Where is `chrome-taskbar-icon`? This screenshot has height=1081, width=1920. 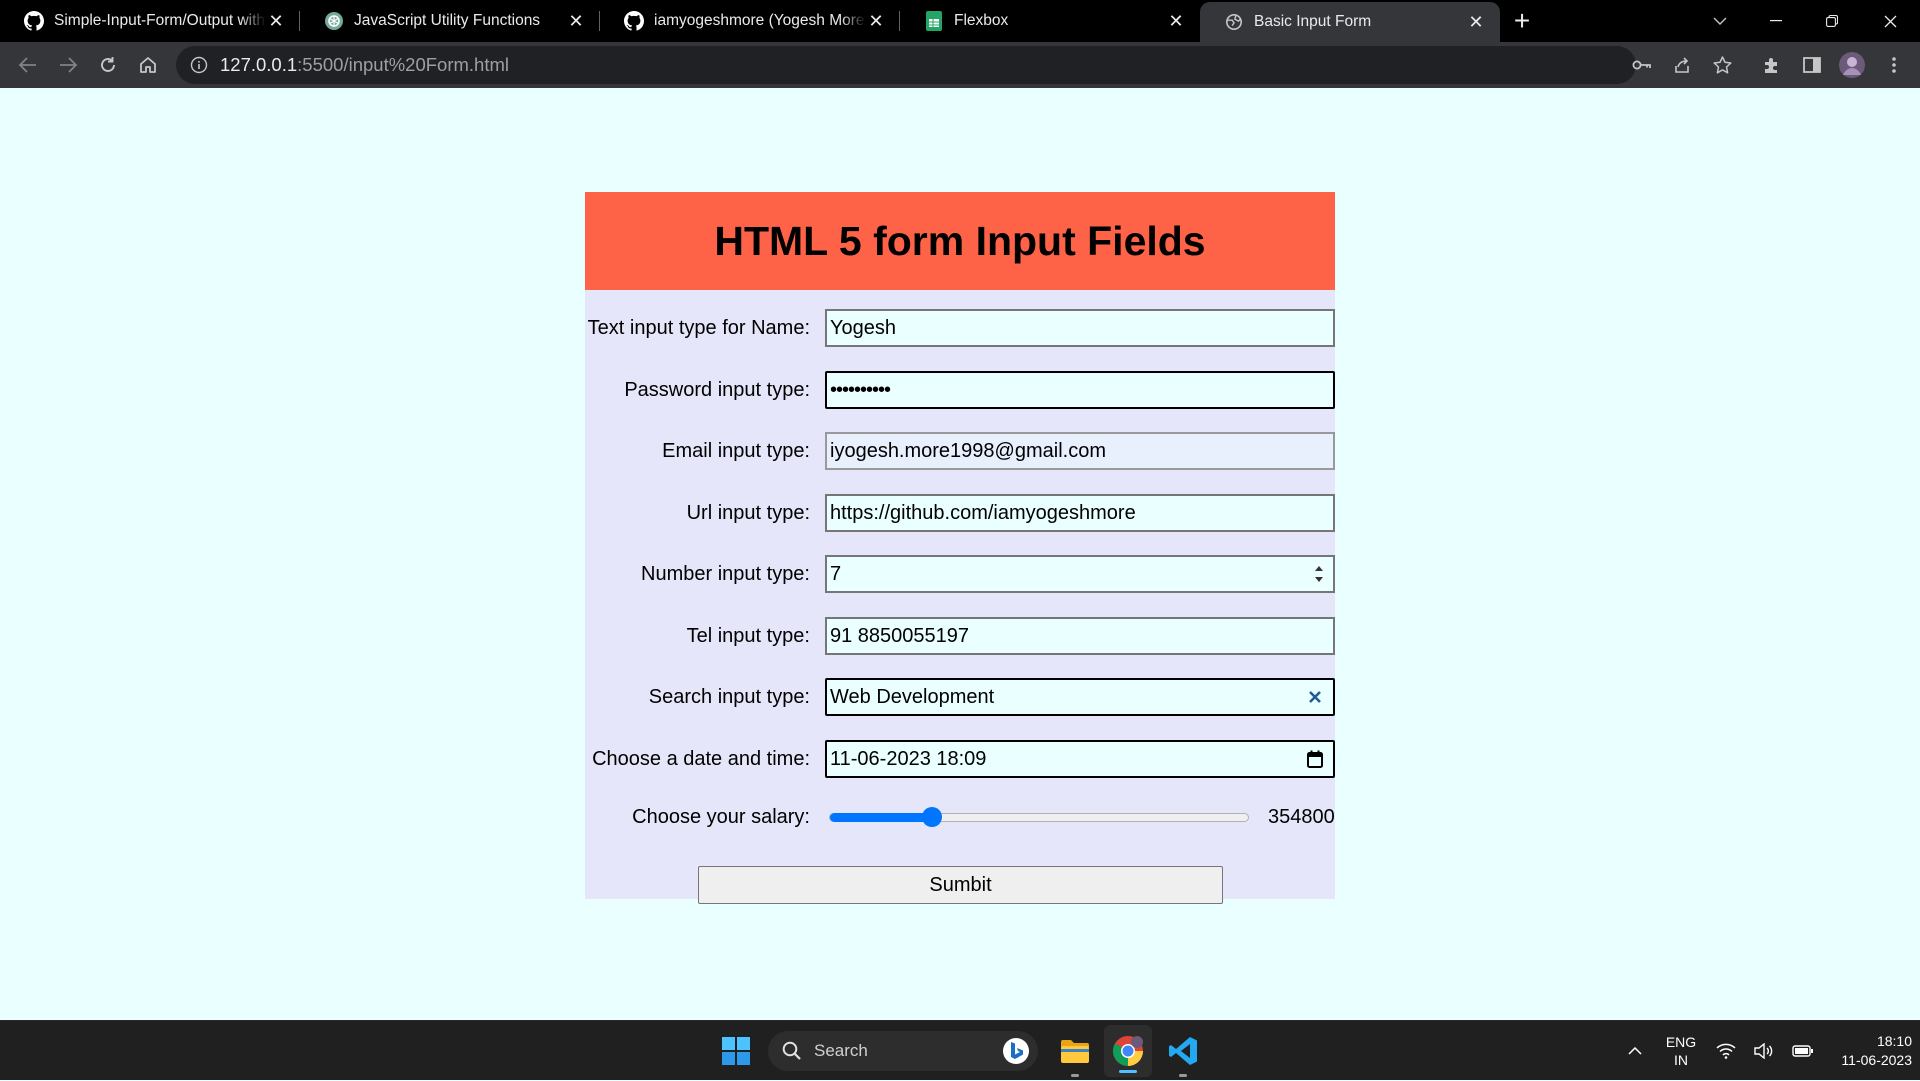
chrome-taskbar-icon is located at coordinates (1128, 1051).